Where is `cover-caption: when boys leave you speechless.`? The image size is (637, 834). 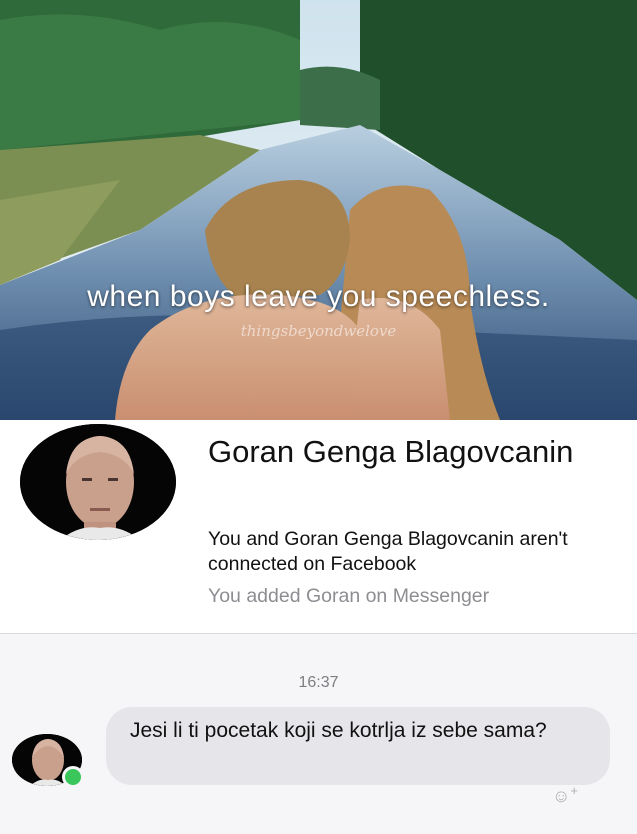
cover-caption: when boys leave you speechless. is located at coordinates (318, 296).